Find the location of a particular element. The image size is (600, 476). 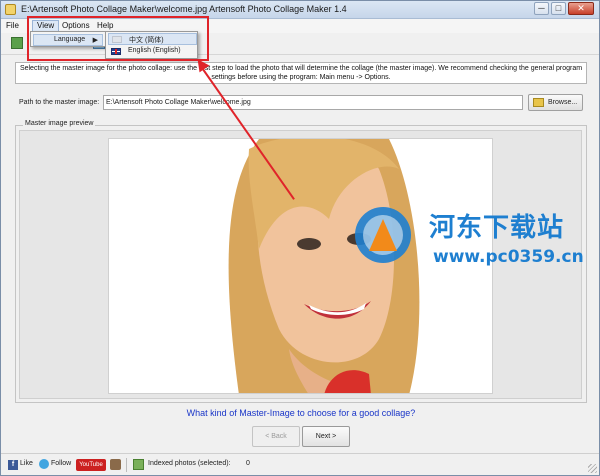

preview-legend: Master image preview is located at coordinates (59, 123).